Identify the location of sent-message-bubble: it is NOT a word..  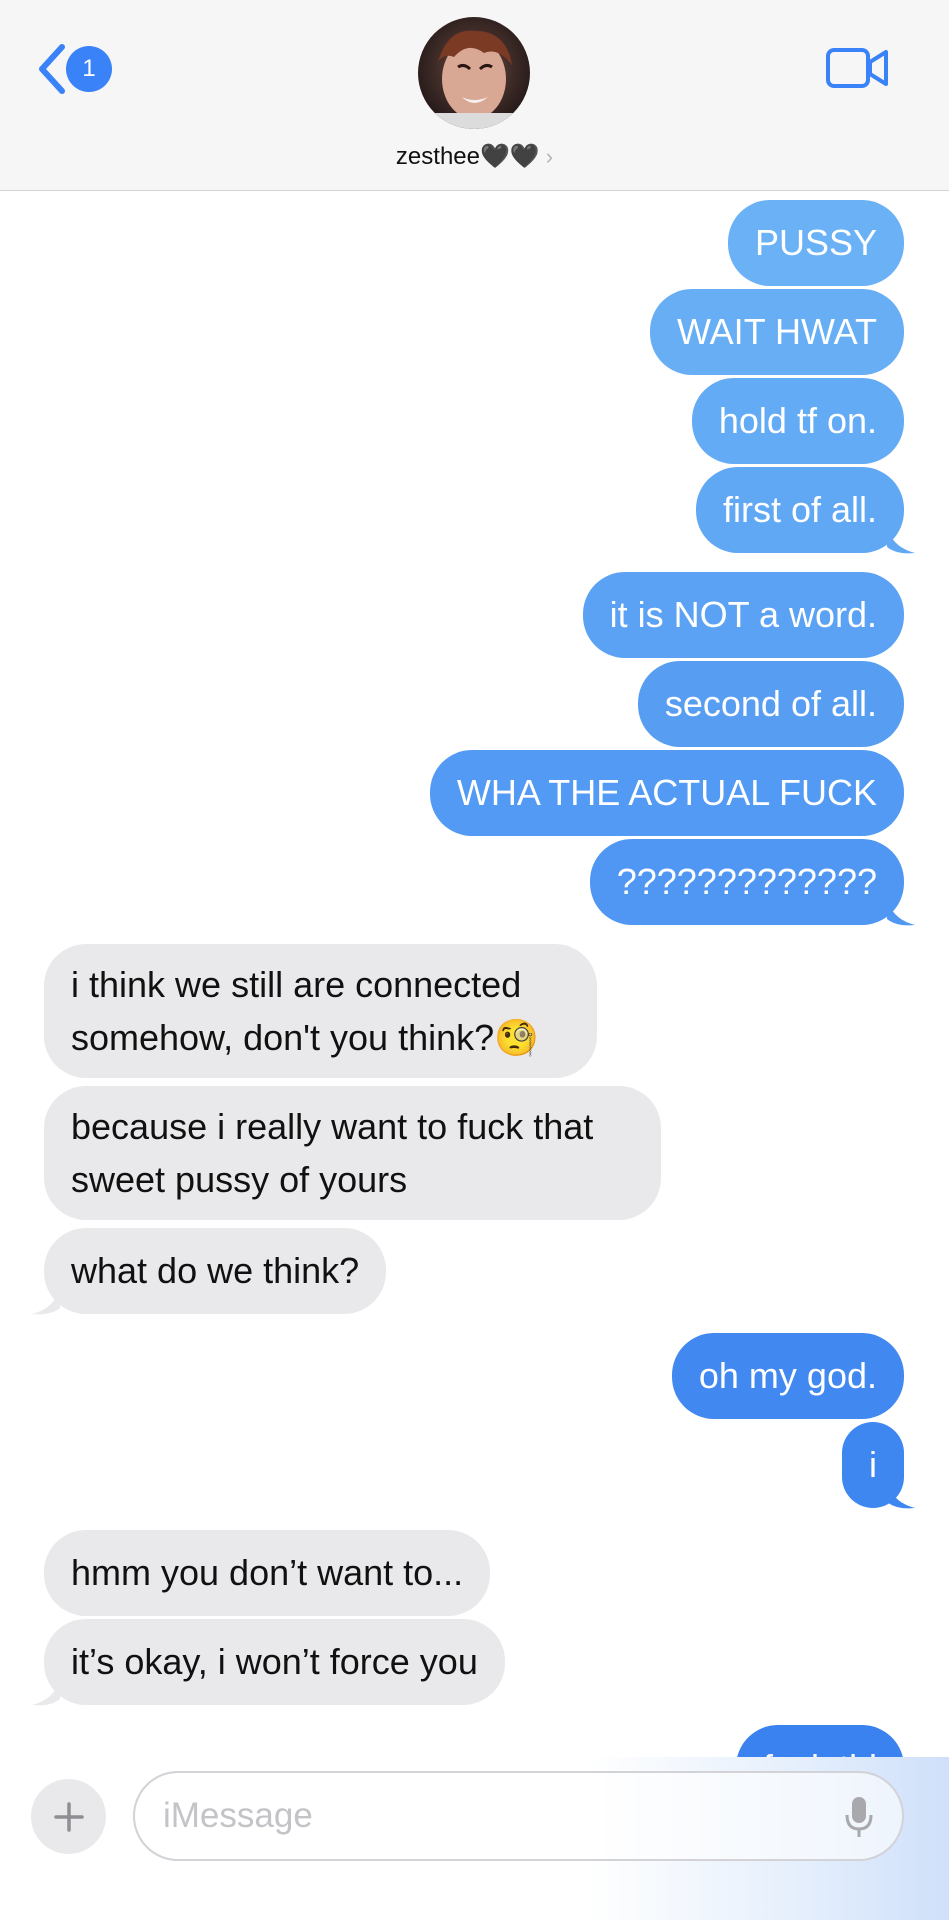
(743, 615).